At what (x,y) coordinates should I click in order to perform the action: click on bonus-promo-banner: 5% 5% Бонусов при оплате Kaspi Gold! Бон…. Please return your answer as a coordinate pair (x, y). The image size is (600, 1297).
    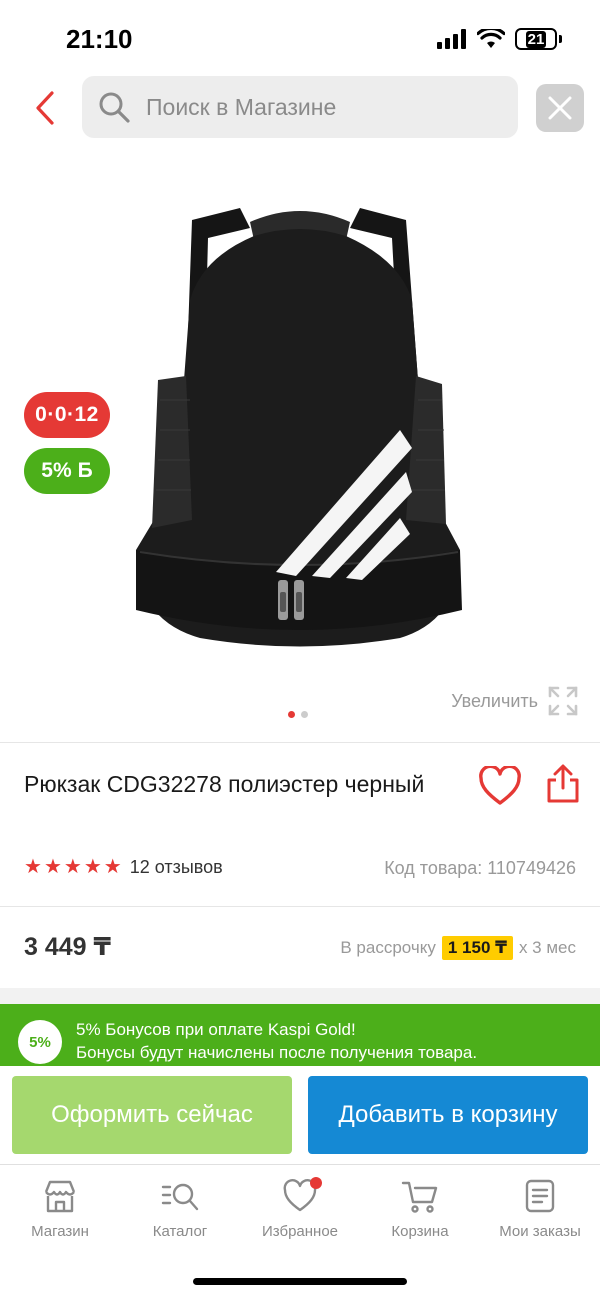
    Looking at the image, I should click on (300, 1035).